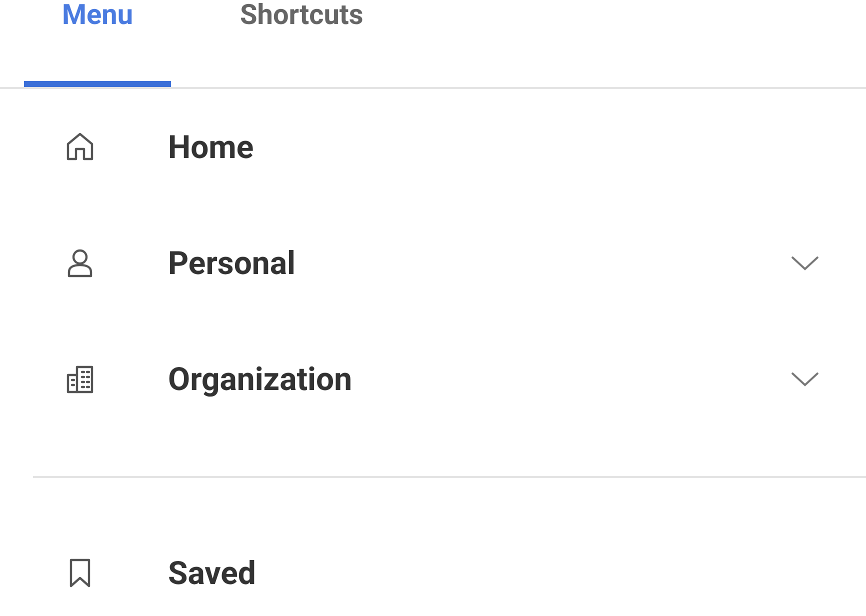  What do you see at coordinates (80, 147) in the screenshot?
I see `home-icon` at bounding box center [80, 147].